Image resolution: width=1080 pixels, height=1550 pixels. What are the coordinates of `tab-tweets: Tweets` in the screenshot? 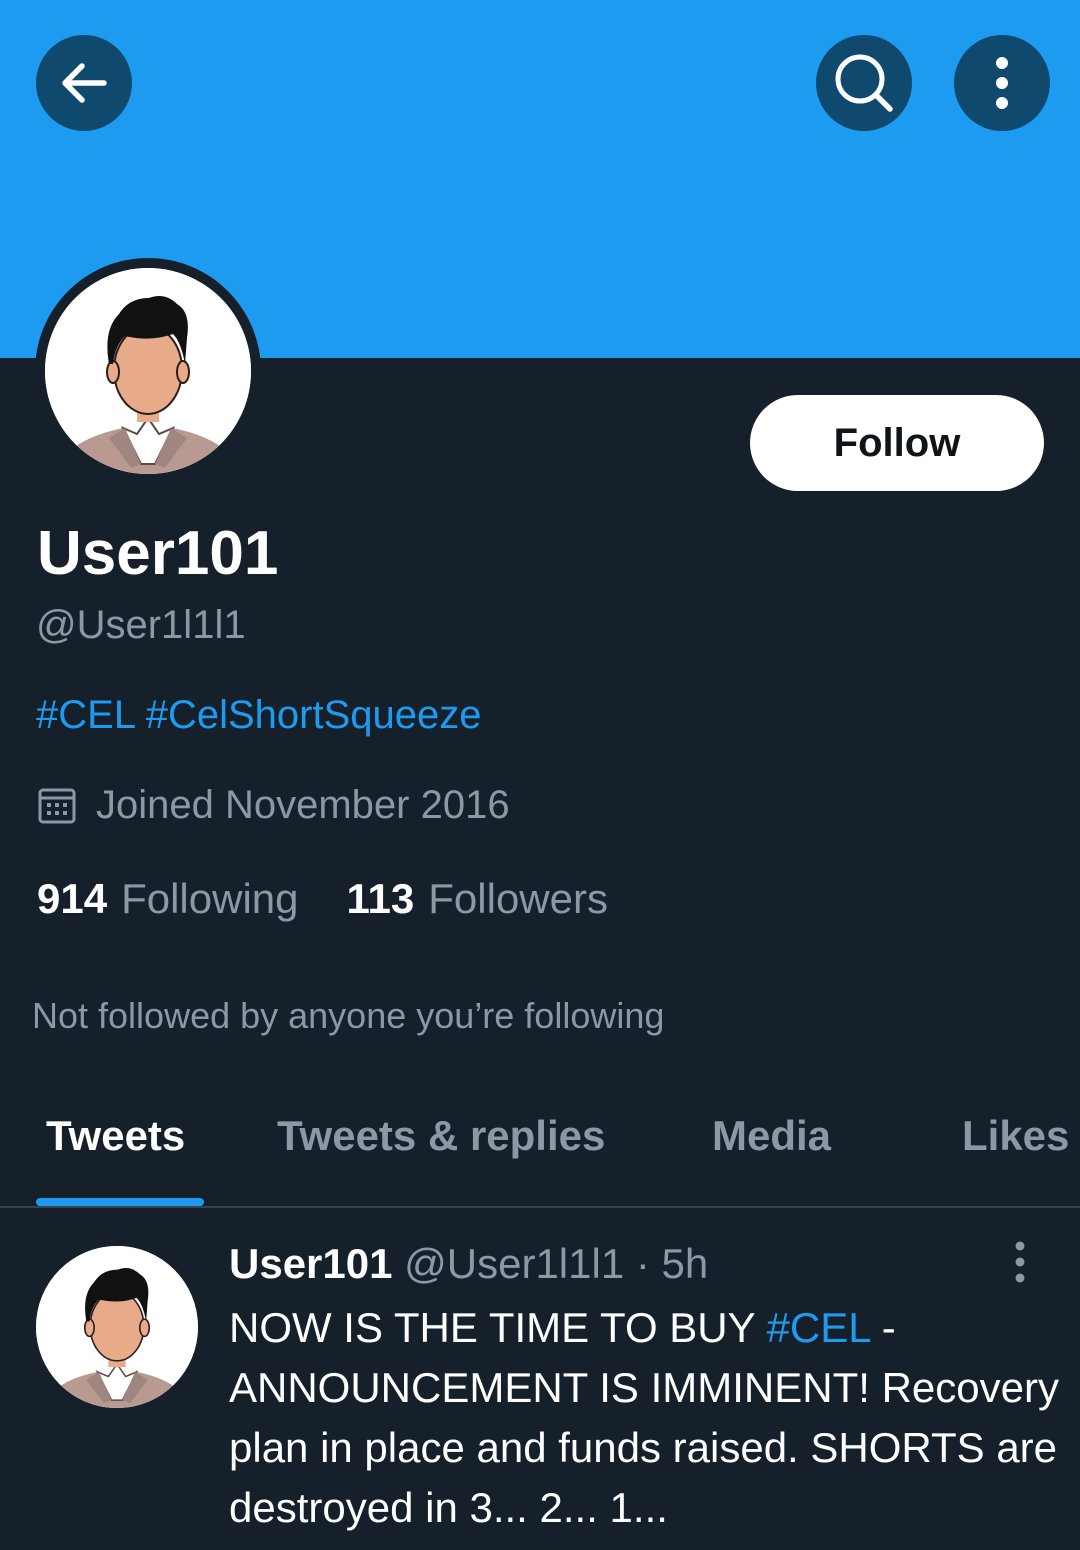 It's located at (115, 1136).